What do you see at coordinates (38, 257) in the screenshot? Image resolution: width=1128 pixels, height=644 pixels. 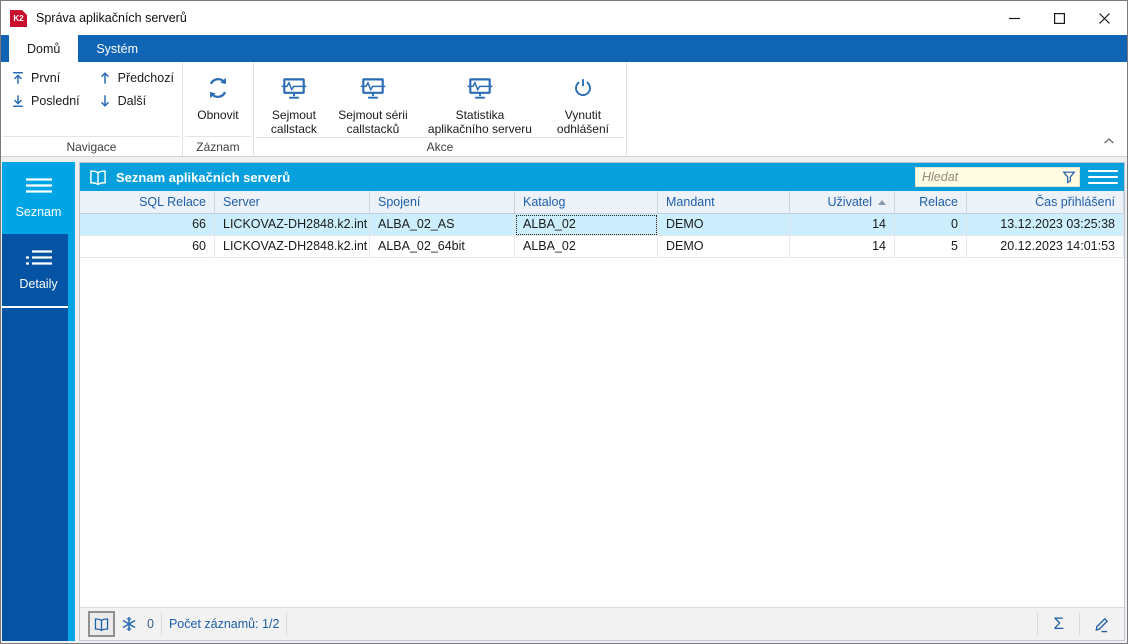 I see `detail-list-icon` at bounding box center [38, 257].